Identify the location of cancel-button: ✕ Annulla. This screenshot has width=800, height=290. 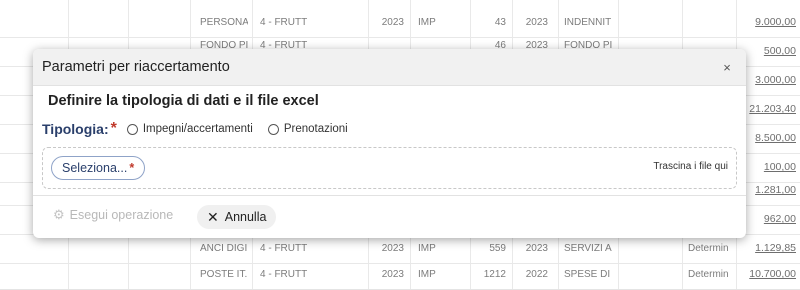
(237, 217).